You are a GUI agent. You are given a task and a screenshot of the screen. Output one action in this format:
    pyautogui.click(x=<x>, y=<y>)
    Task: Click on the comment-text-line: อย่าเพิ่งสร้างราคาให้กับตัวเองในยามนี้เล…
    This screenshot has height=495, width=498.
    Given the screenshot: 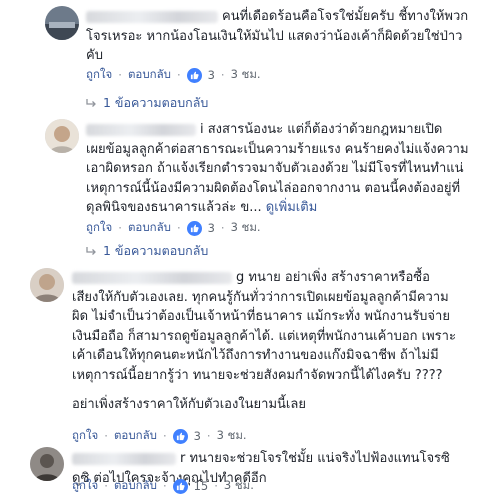 What is the action you would take?
    pyautogui.click(x=189, y=404)
    